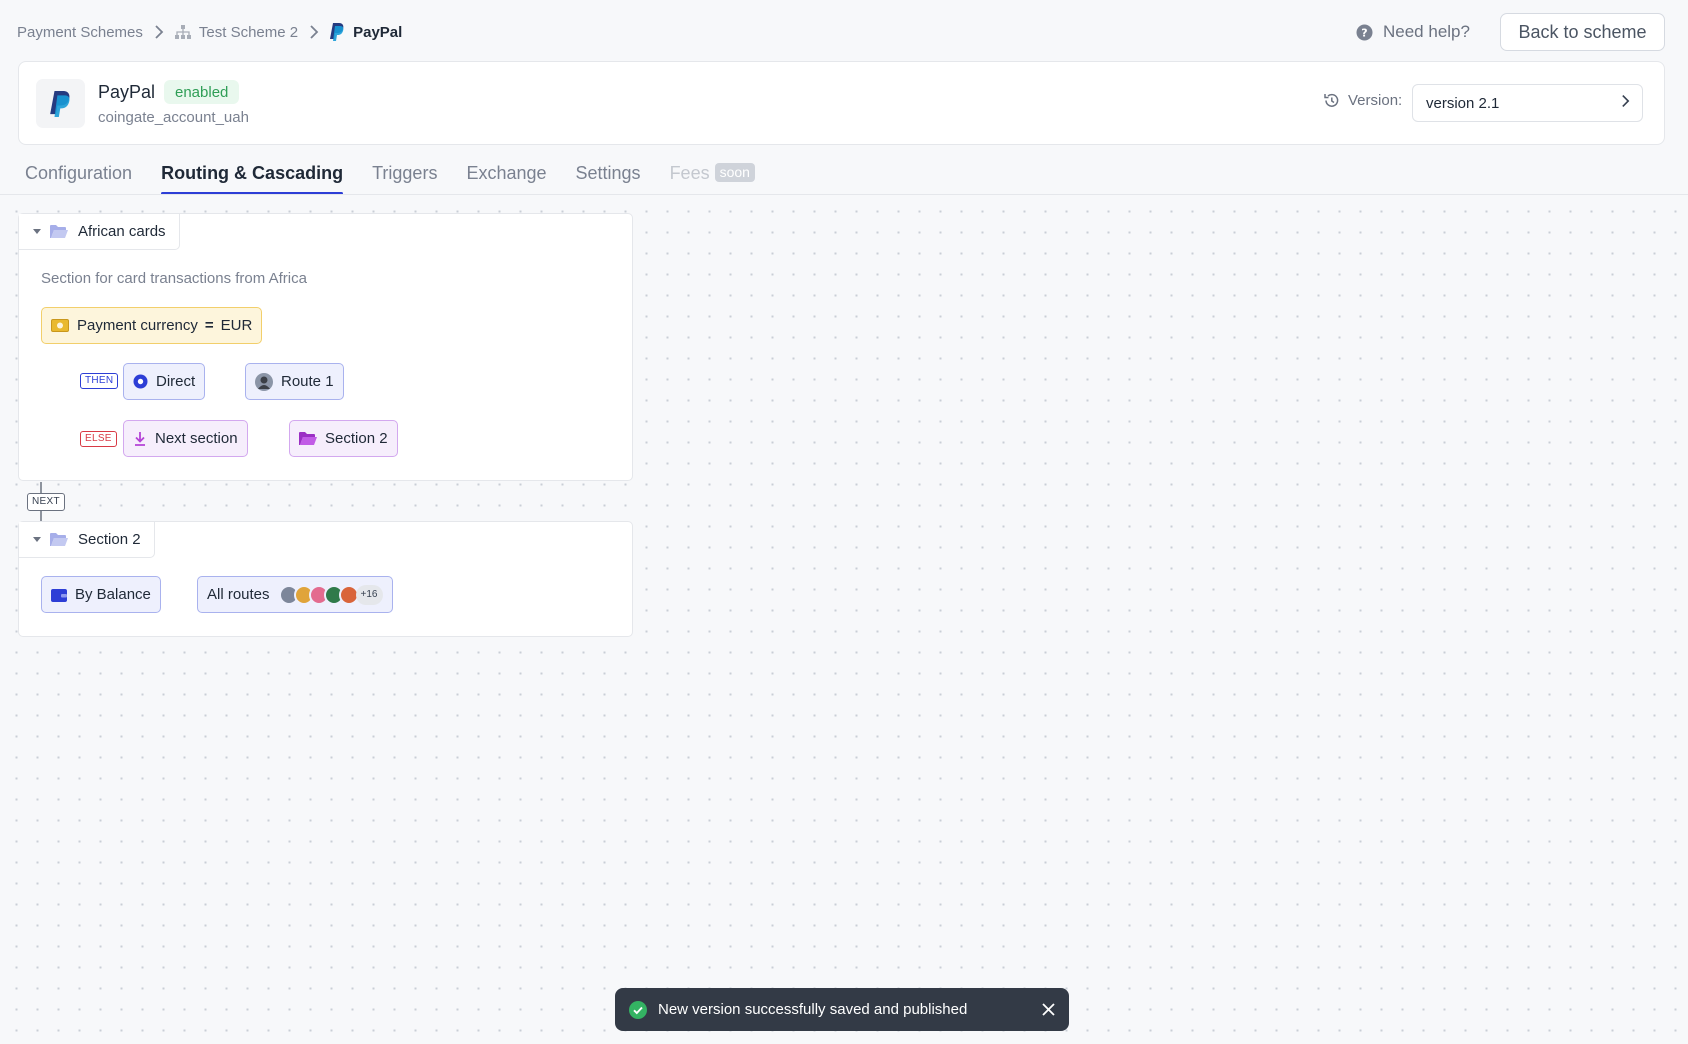 The image size is (1688, 1044). Describe the element at coordinates (378, 32) in the screenshot. I see `breadcrumb-current: PayPal` at that location.